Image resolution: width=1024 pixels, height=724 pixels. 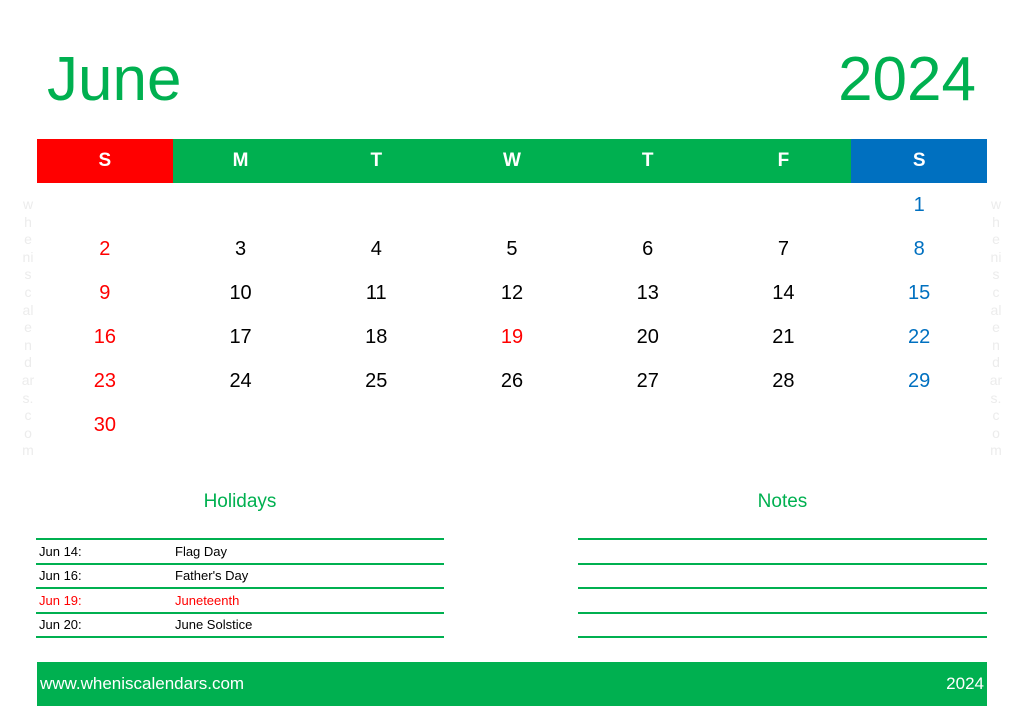 What do you see at coordinates (240, 550) in the screenshot?
I see `holiday-row: Jun 14: Flag Day` at bounding box center [240, 550].